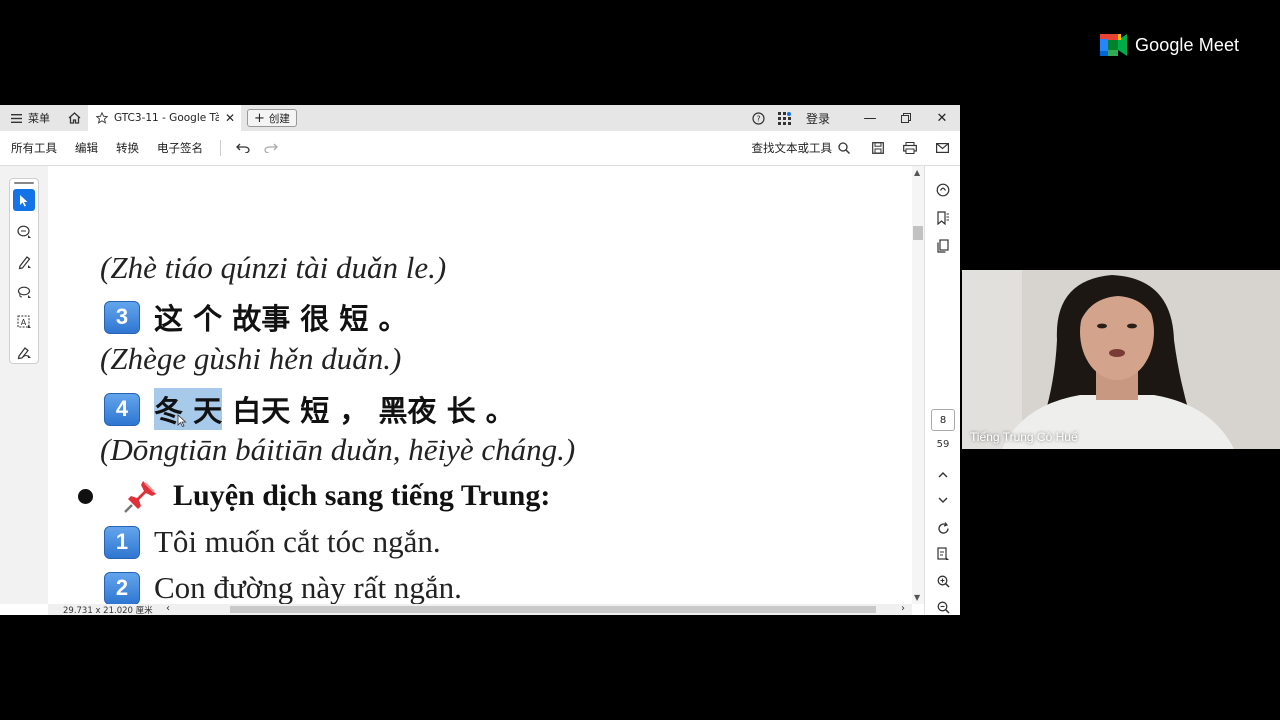 Image resolution: width=1280 pixels, height=720 pixels. I want to click on redo-icon, so click(271, 148).